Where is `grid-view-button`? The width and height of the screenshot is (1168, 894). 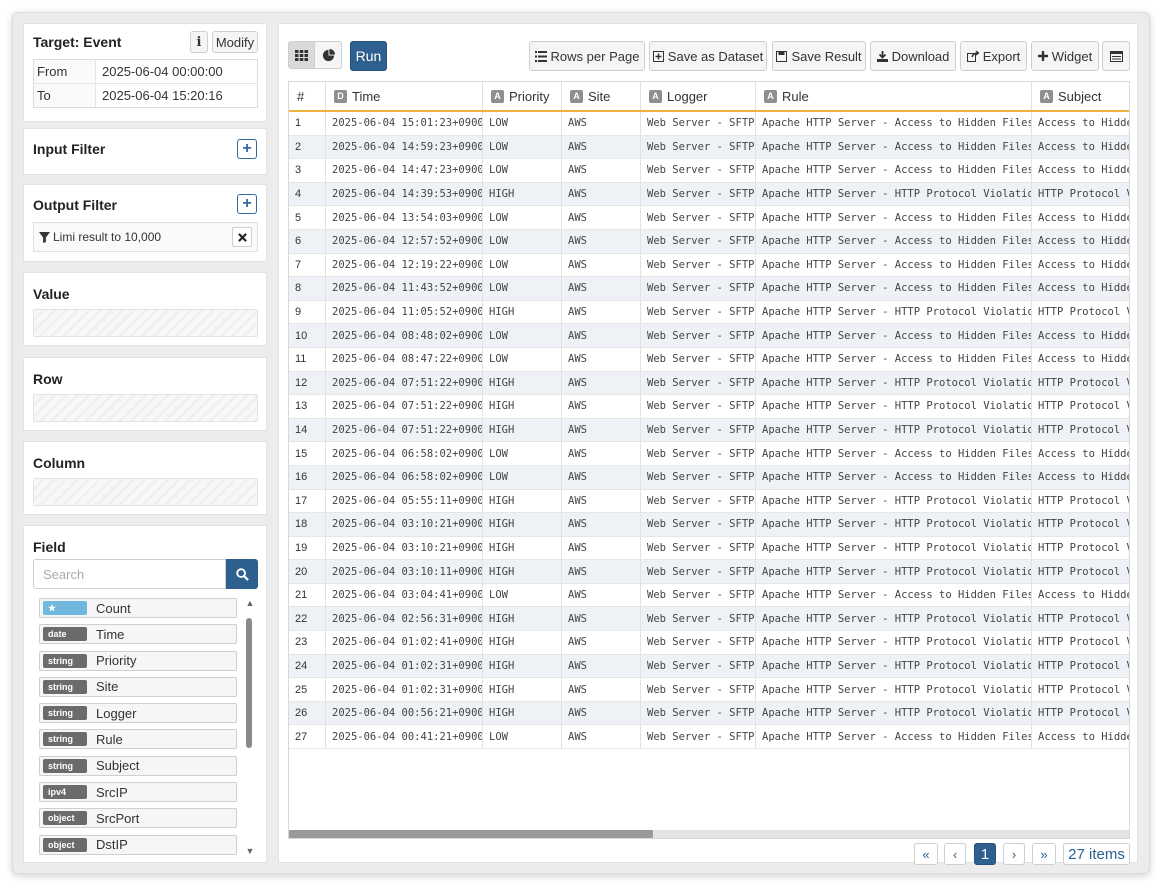
grid-view-button is located at coordinates (301, 55).